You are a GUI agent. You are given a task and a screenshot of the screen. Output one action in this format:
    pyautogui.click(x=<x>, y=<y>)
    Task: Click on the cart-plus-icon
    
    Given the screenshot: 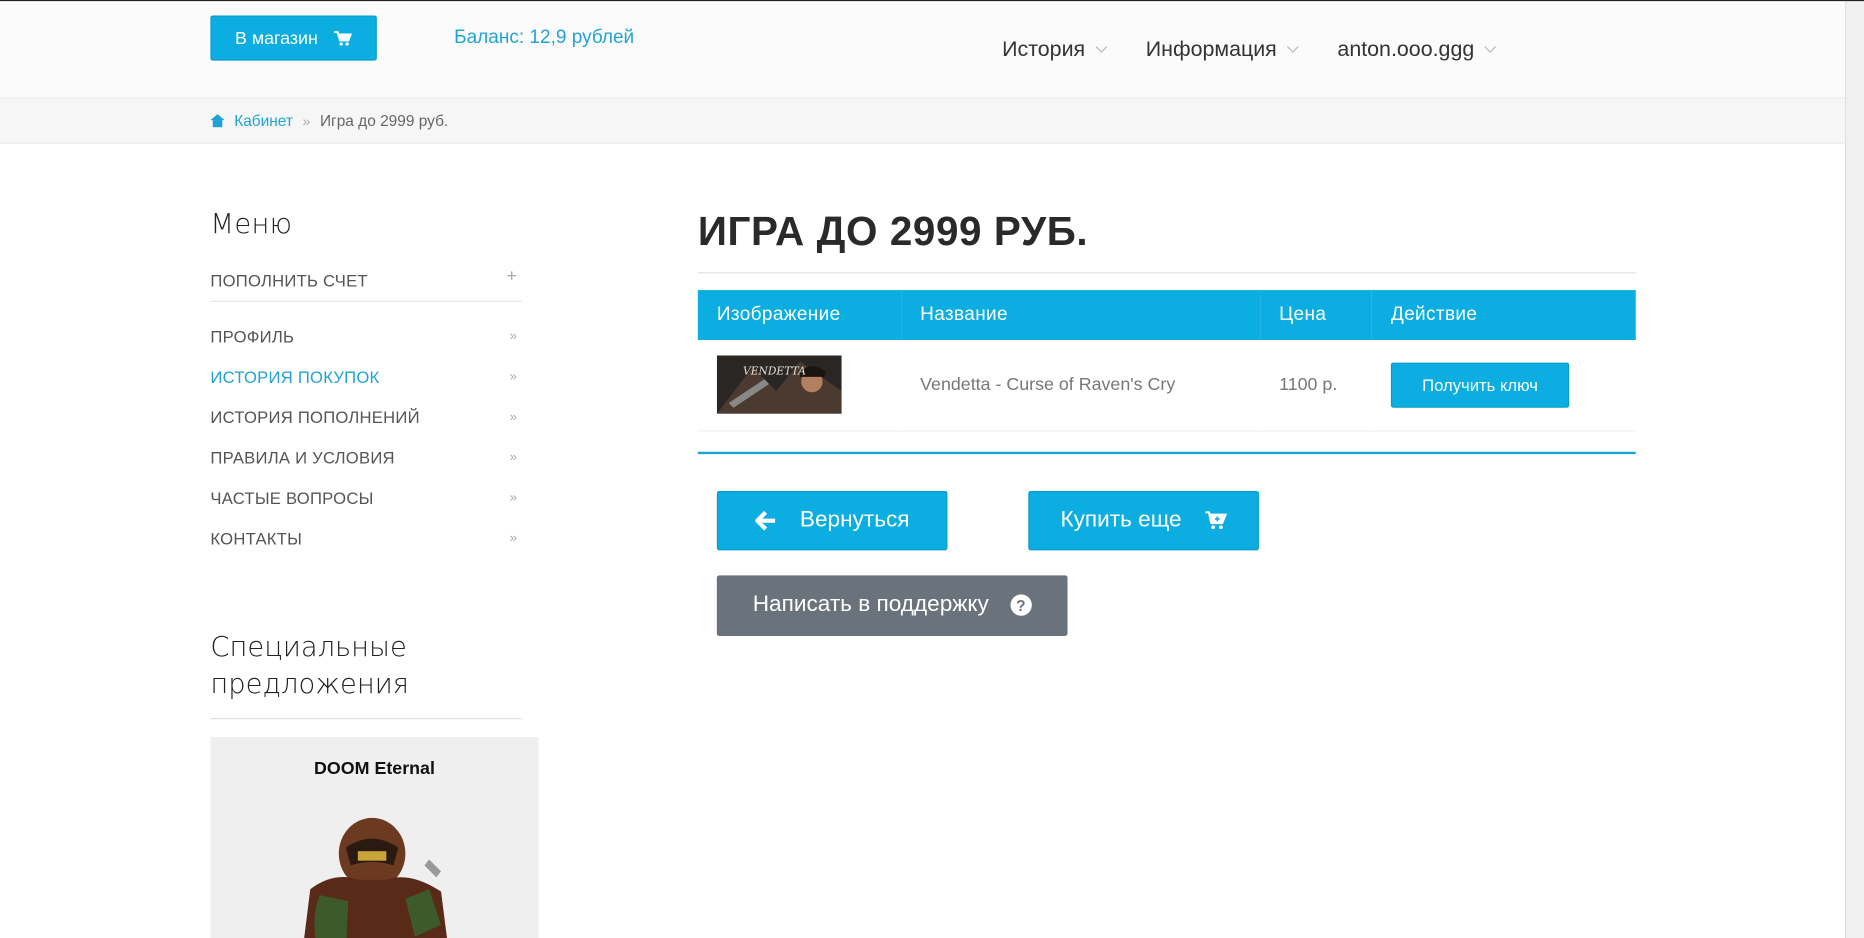 What is the action you would take?
    pyautogui.click(x=1216, y=519)
    